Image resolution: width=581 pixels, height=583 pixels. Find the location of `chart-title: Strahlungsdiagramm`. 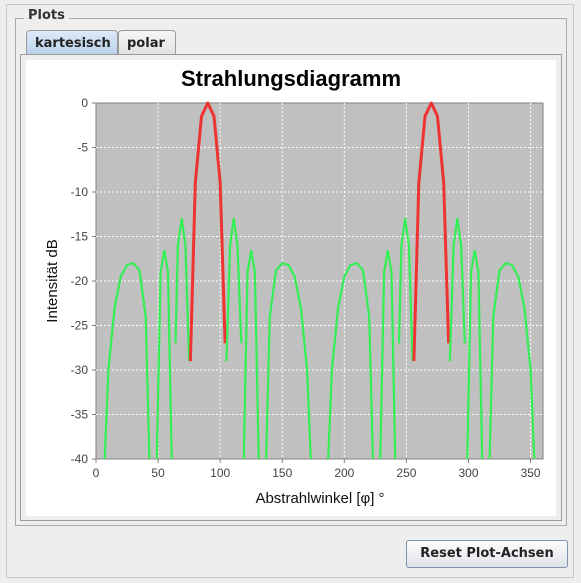

chart-title: Strahlungsdiagramm is located at coordinates (291, 78).